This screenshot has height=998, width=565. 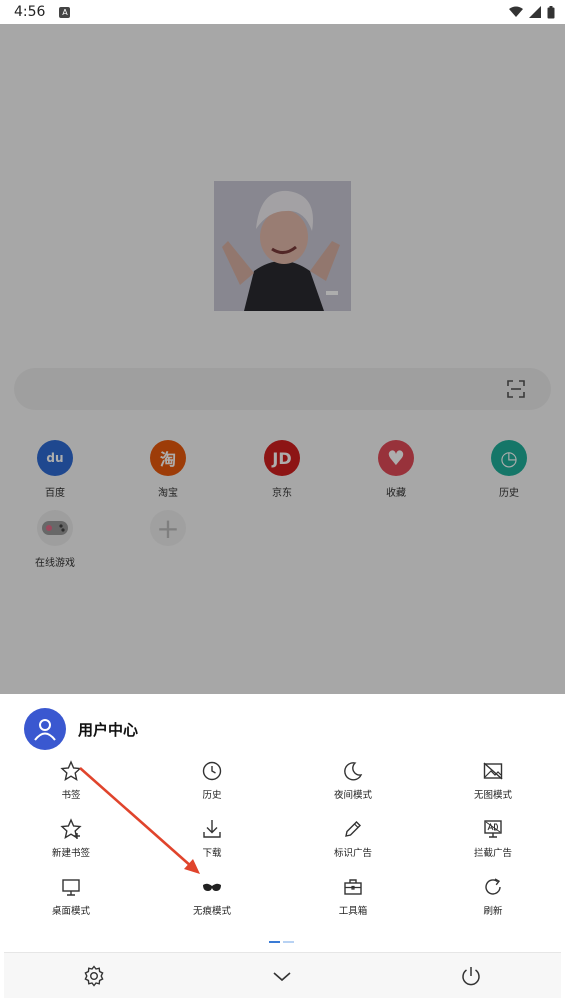 I want to click on page-indicator, so click(x=281, y=942).